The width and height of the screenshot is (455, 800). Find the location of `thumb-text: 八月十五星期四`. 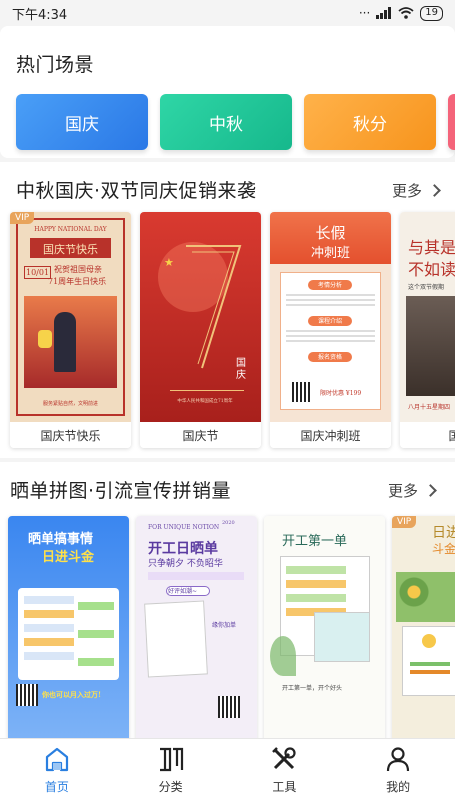

thumb-text: 八月十五星期四 is located at coordinates (429, 407).